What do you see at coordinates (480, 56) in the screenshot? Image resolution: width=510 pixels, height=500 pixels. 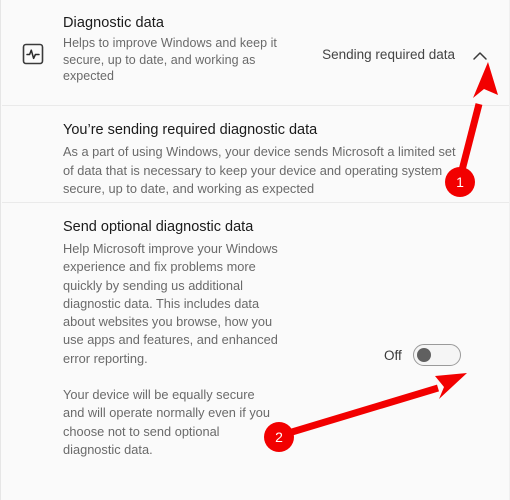 I see `chevron-up-icon` at bounding box center [480, 56].